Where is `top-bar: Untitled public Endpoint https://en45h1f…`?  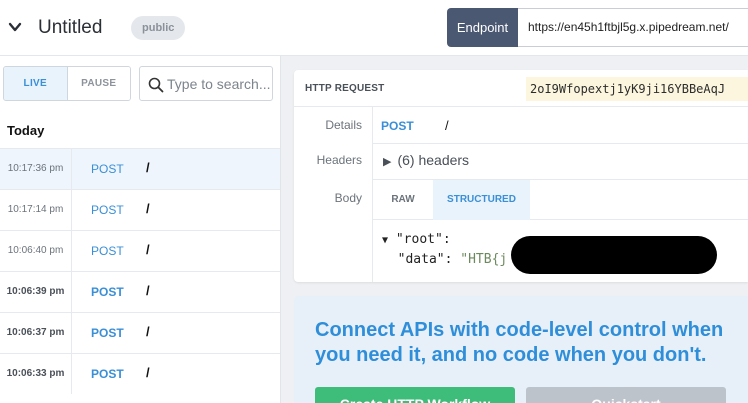 top-bar: Untitled public Endpoint https://en45h1f… is located at coordinates (374, 28).